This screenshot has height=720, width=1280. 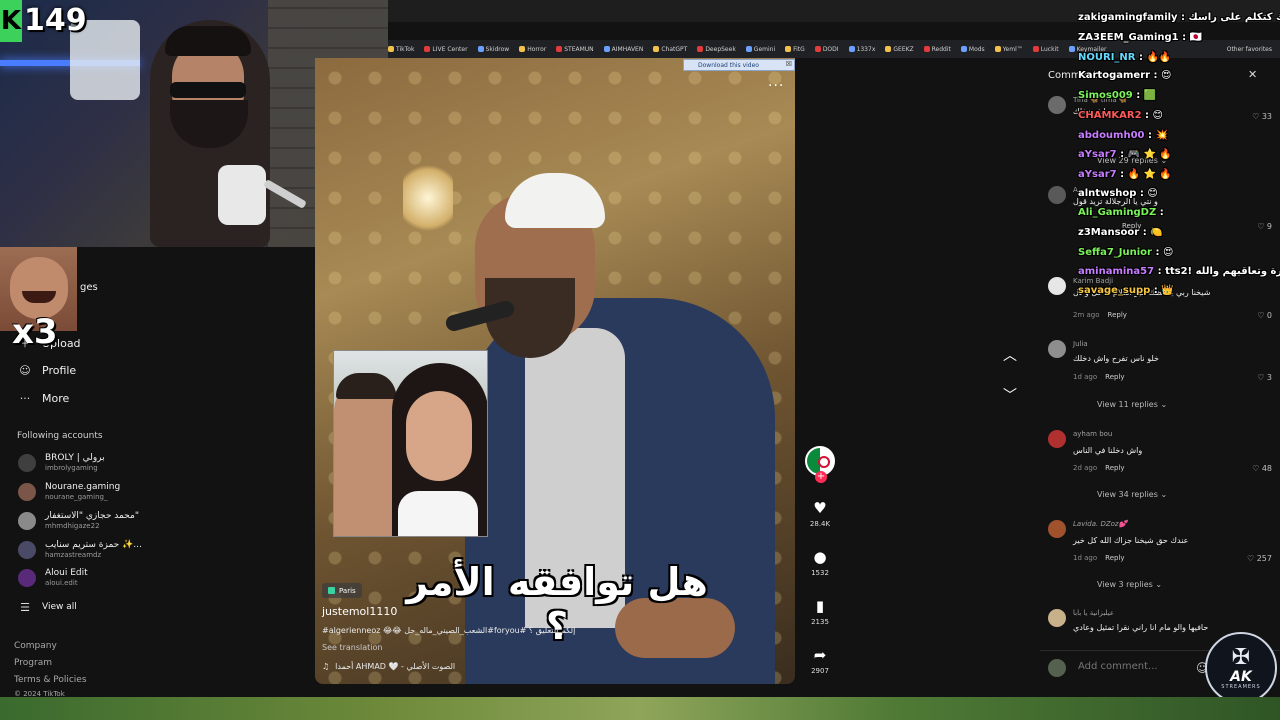 What do you see at coordinates (83, 487) in the screenshot?
I see `account-name: Nourane.gaming` at bounding box center [83, 487].